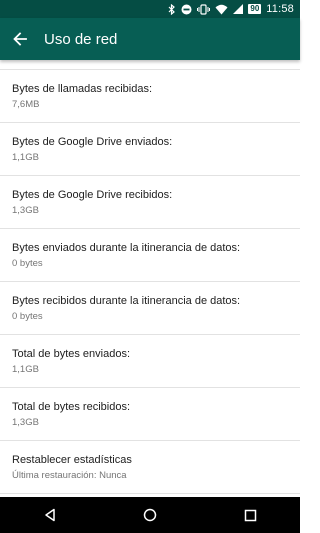 The height and width of the screenshot is (533, 320). Describe the element at coordinates (150, 39) in the screenshot. I see `app-bar: Uso de red` at that location.